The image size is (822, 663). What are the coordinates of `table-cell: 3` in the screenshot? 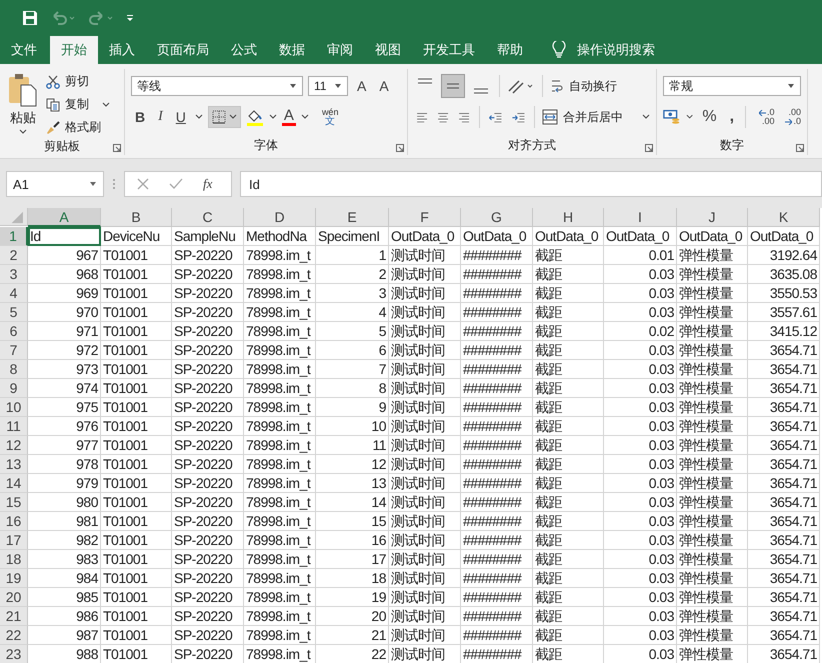 It's located at (352, 293).